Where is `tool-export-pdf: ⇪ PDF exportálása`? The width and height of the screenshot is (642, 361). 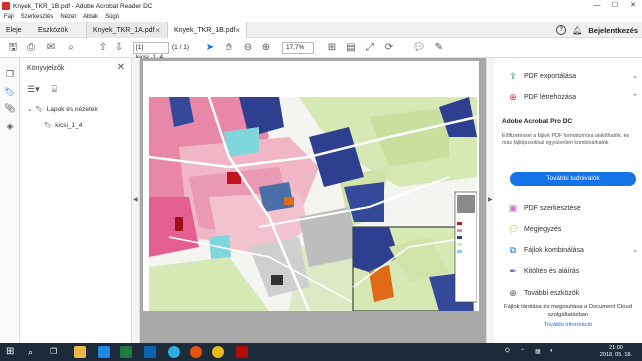 tool-export-pdf: ⇪ PDF exportálása is located at coordinates (542, 76).